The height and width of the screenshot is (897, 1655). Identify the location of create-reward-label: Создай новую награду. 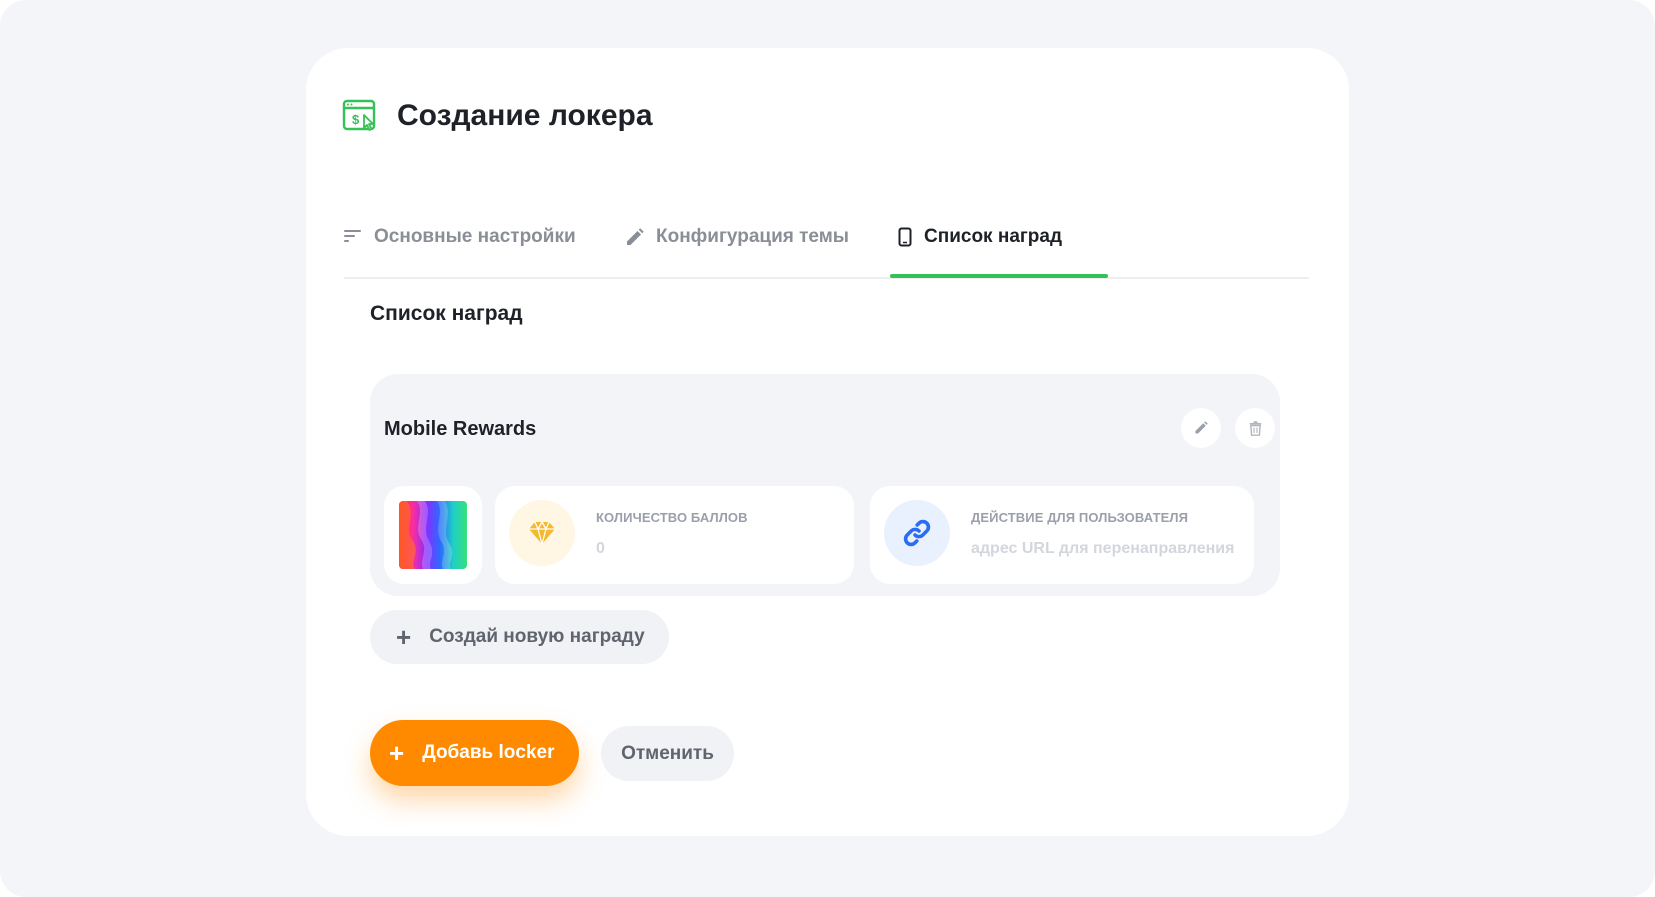
(537, 636).